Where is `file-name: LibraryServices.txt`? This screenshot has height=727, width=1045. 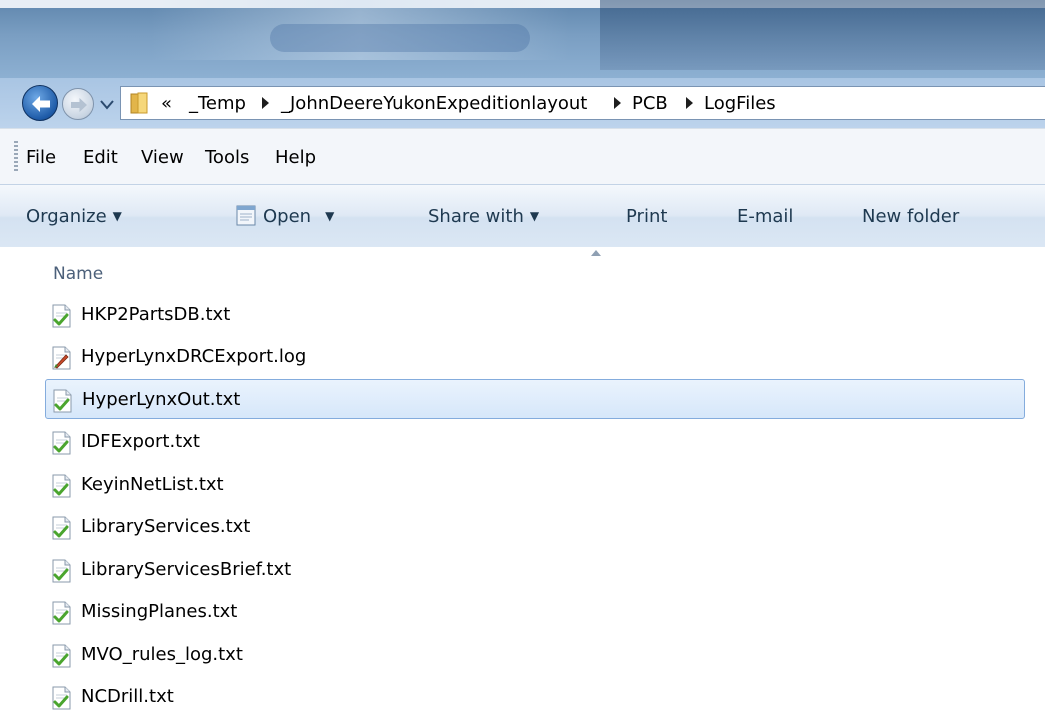 file-name: LibraryServices.txt is located at coordinates (166, 526).